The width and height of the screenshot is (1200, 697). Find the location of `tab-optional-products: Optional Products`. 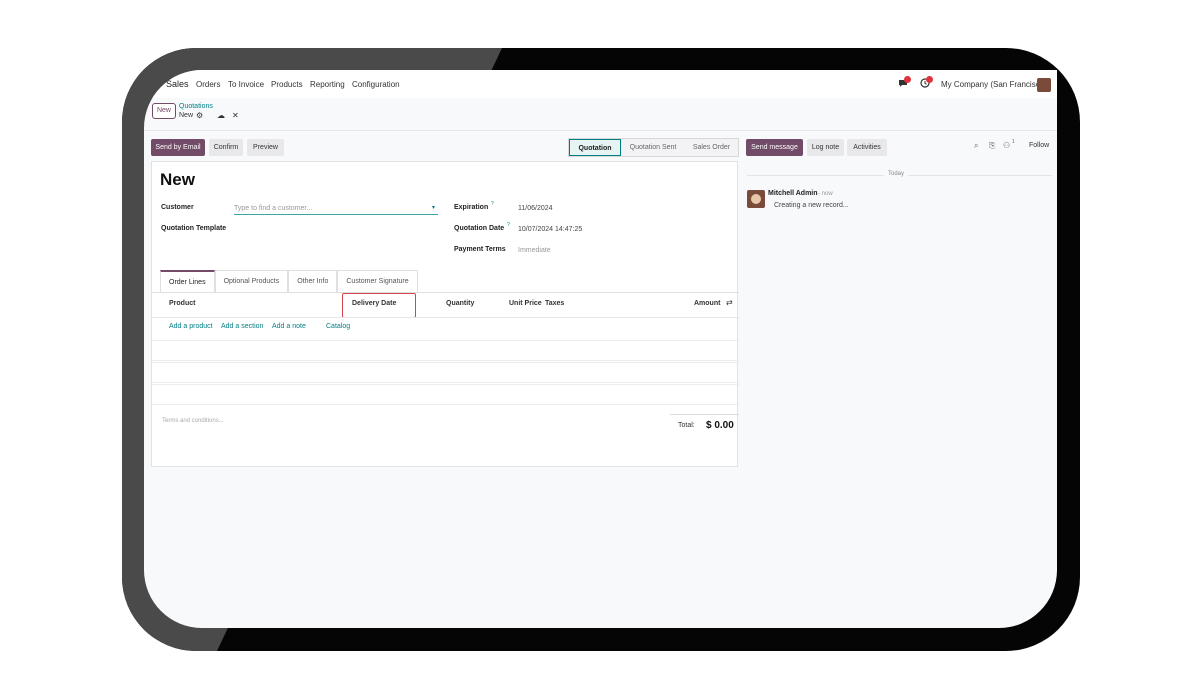

tab-optional-products: Optional Products is located at coordinates (251, 281).